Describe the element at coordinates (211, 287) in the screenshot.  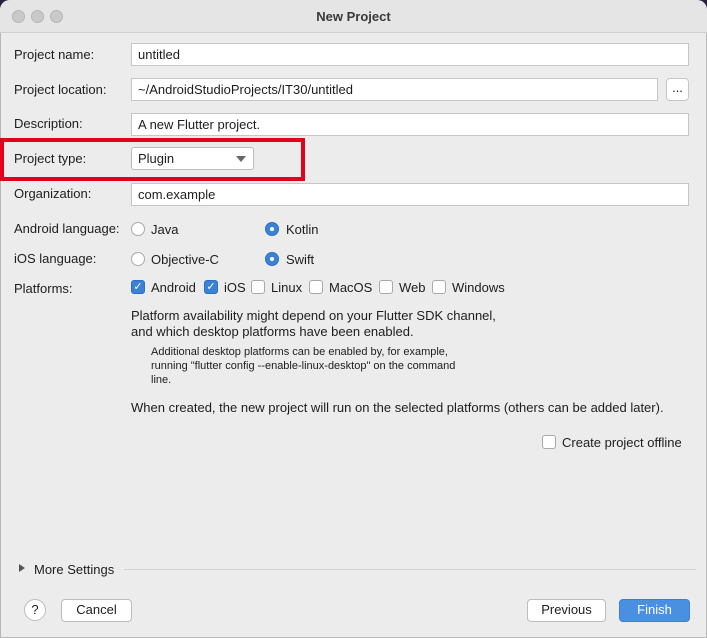
I see `checkbox-ios: ✓` at that location.